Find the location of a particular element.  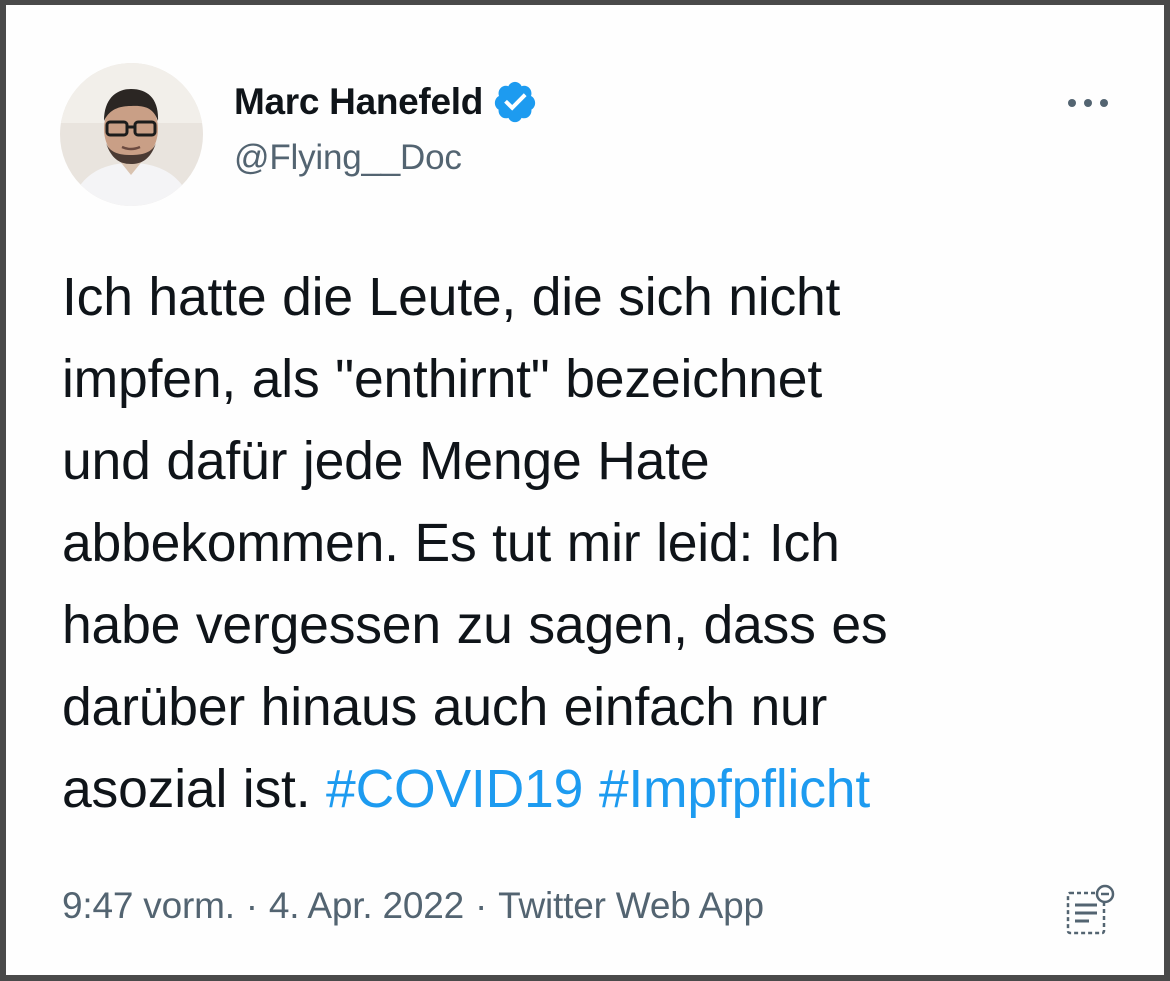

tweet-time-link: 9:47 vorm. is located at coordinates (148, 906).